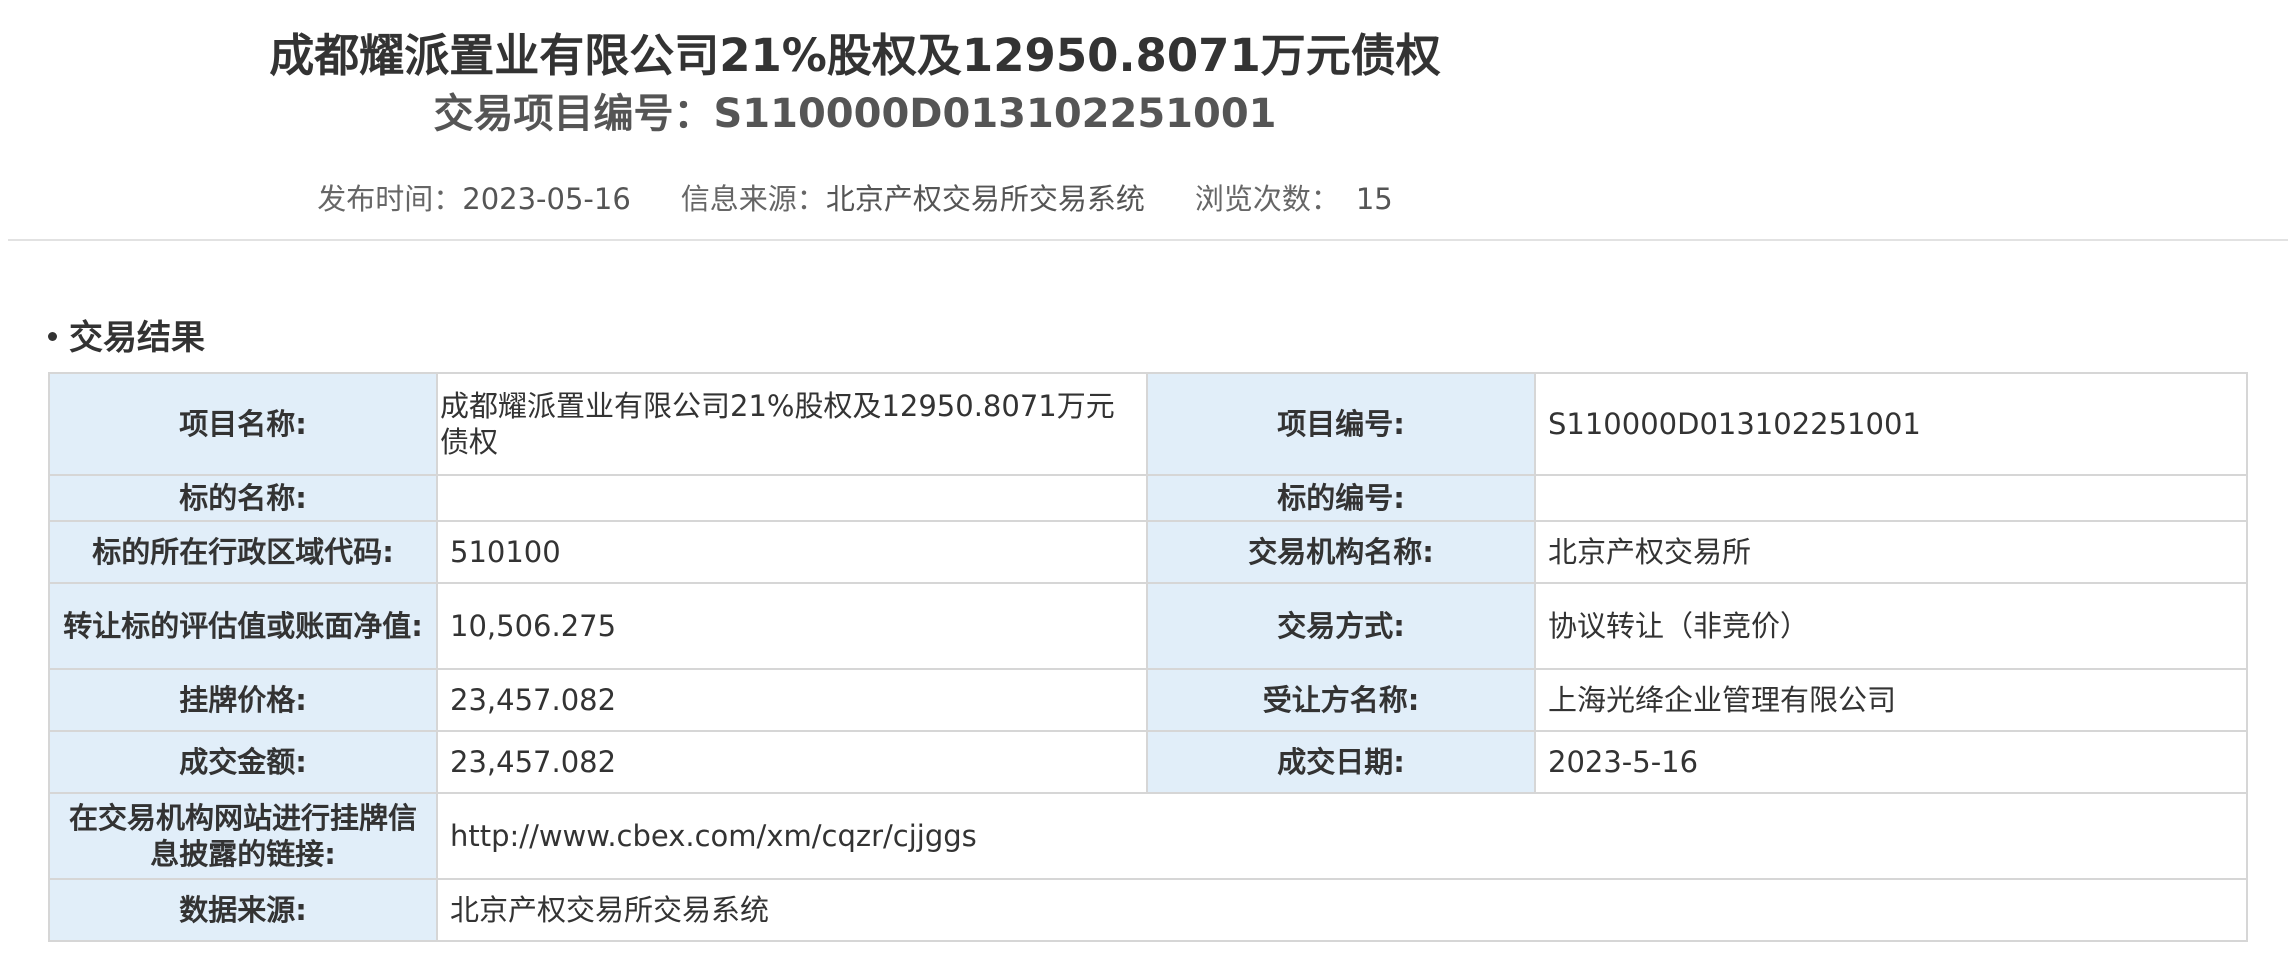 The width and height of the screenshot is (2288, 958). I want to click on meta-info-bar: 发布时间：2023-05-16 信息来源：北京产权交易所交易系统 浏览次数： 15, so click(855, 199).